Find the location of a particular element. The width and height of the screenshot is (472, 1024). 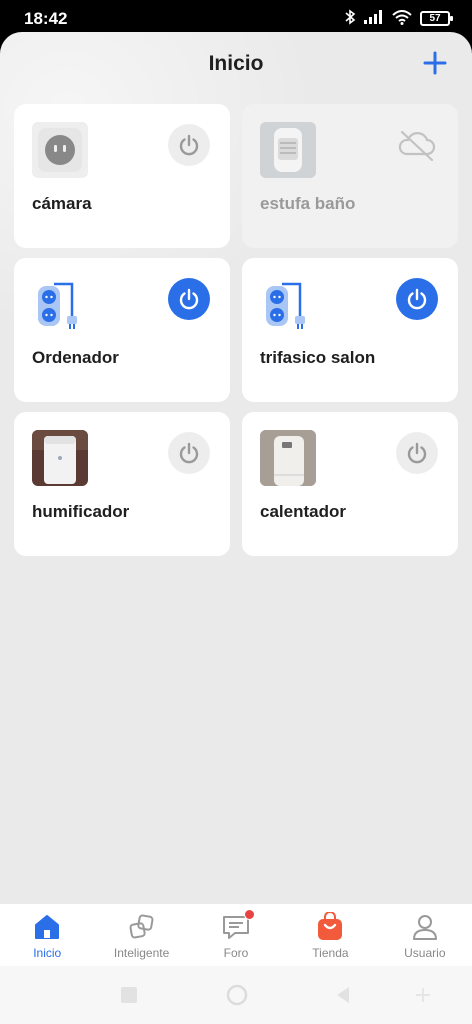

smart-scenes-icon is located at coordinates (142, 927).